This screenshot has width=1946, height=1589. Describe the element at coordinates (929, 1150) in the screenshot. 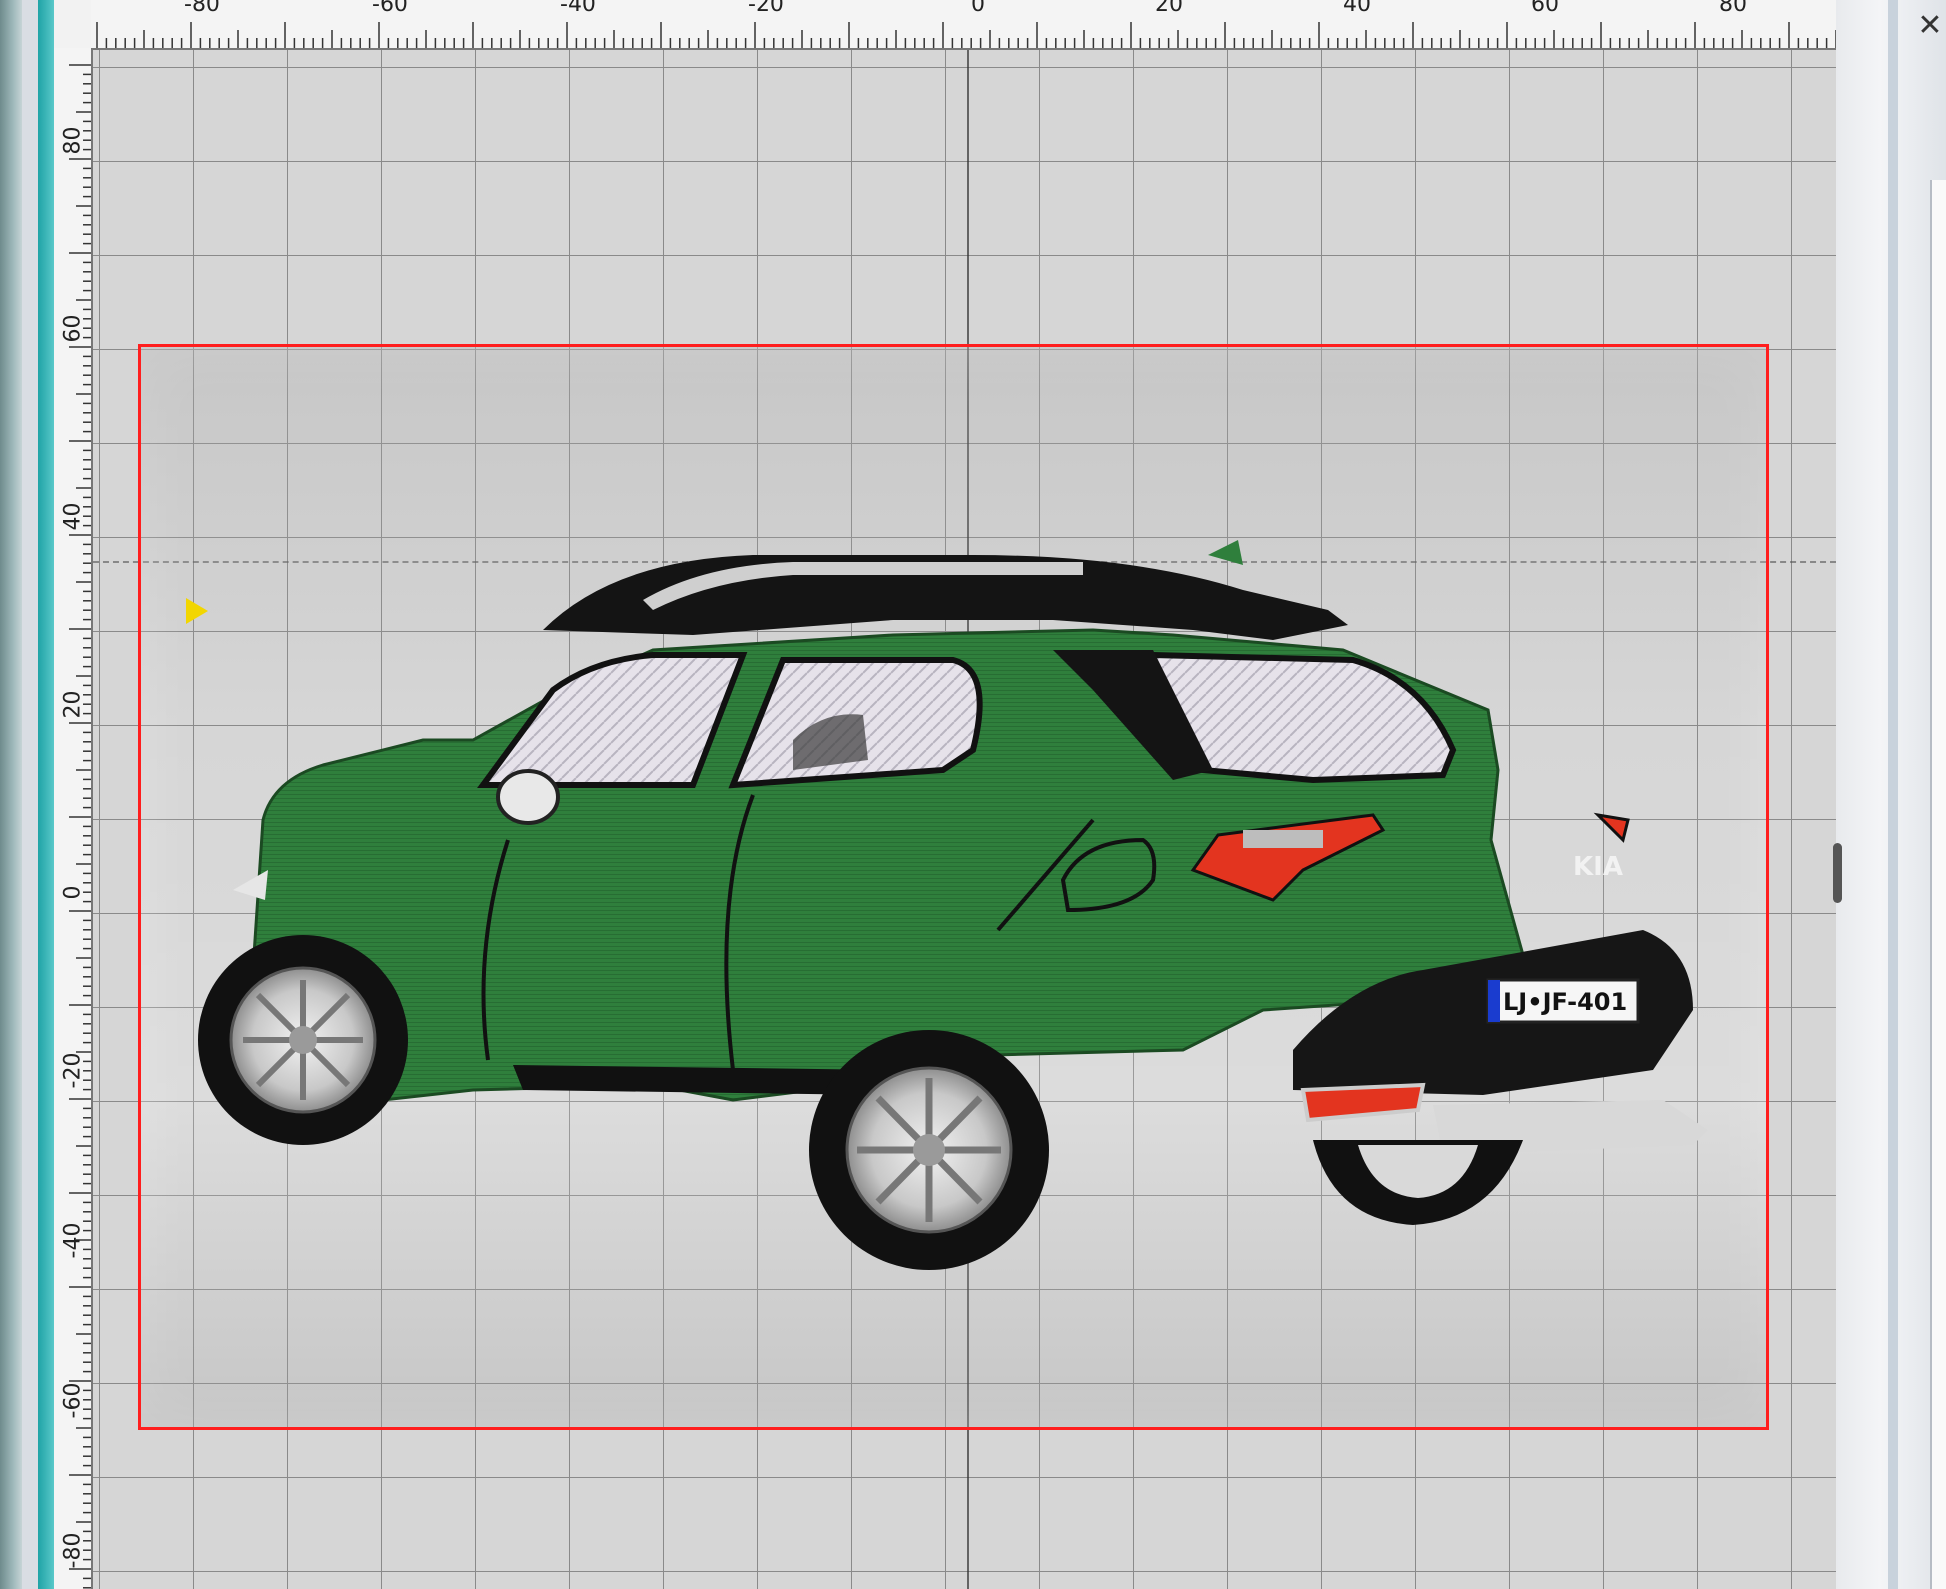

I see `wheel-rear-near` at that location.